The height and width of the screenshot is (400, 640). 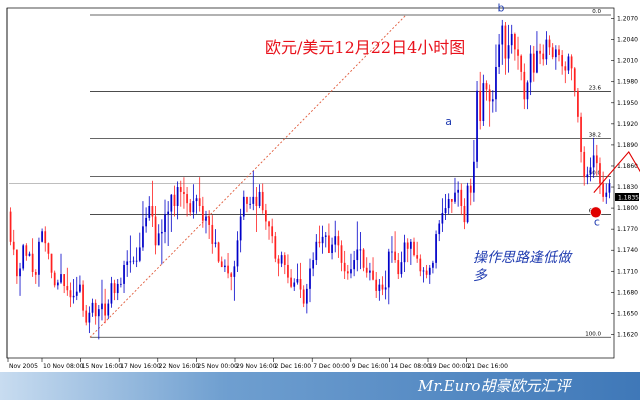 I want to click on time-tick-label: 25 Nov 00:00, so click(x=217, y=366).